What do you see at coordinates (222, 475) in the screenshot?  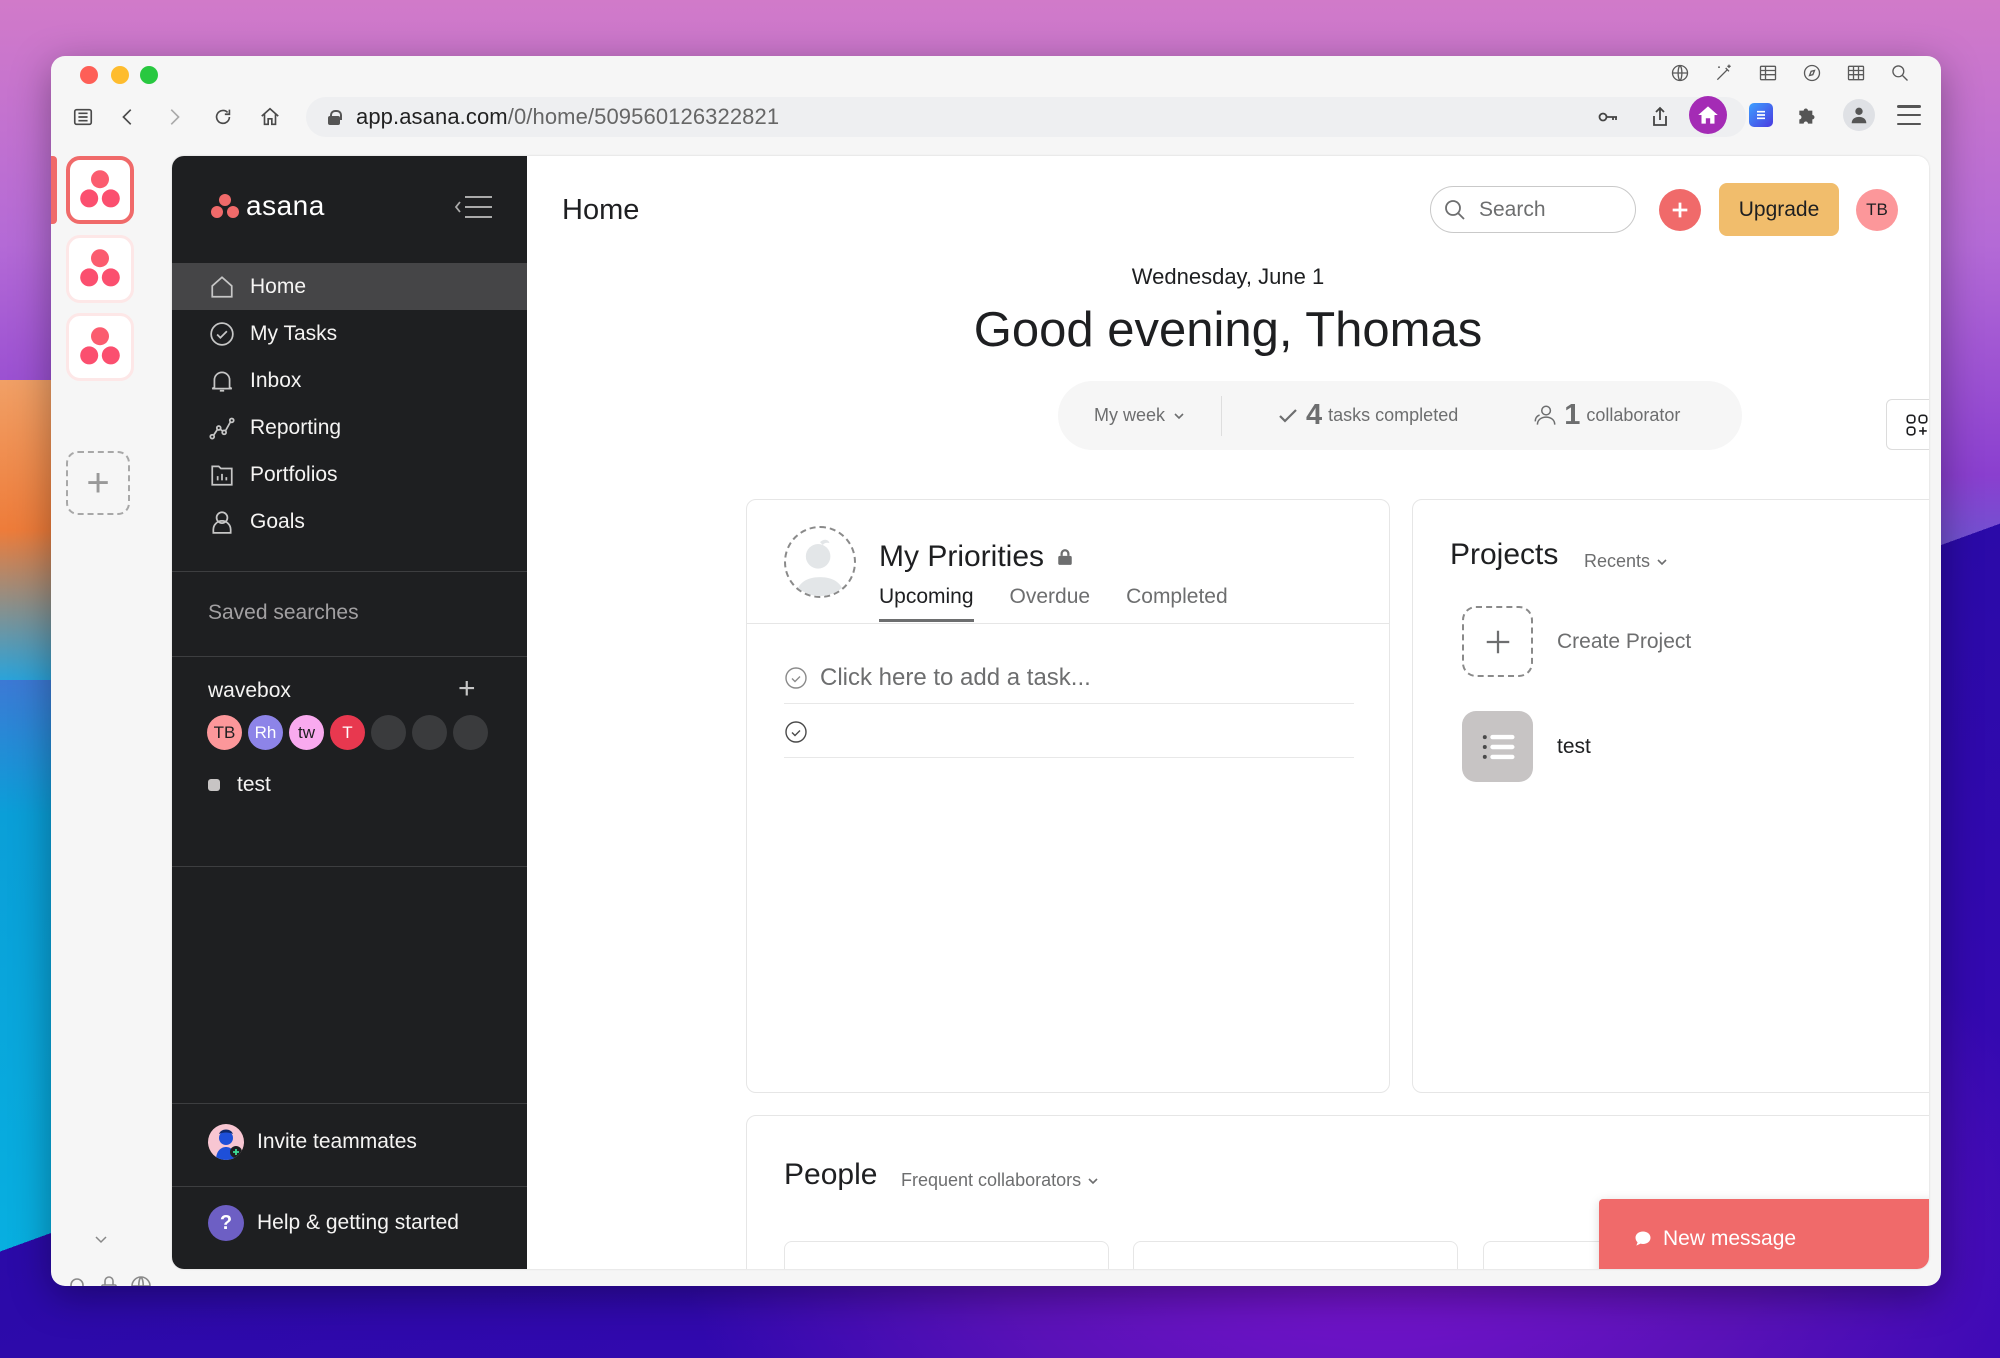 I see `folder-chart-icon` at bounding box center [222, 475].